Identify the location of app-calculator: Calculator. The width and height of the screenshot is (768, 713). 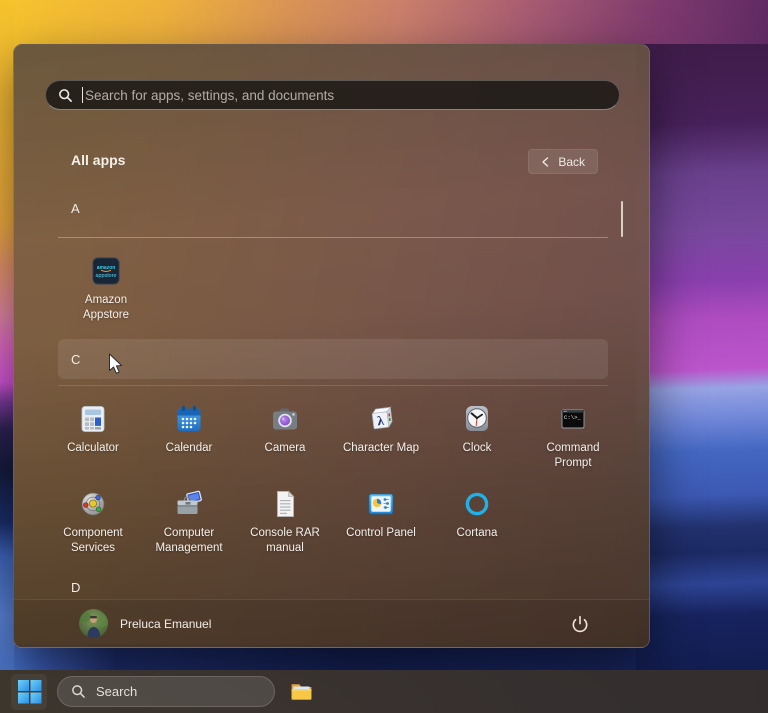
(93, 440).